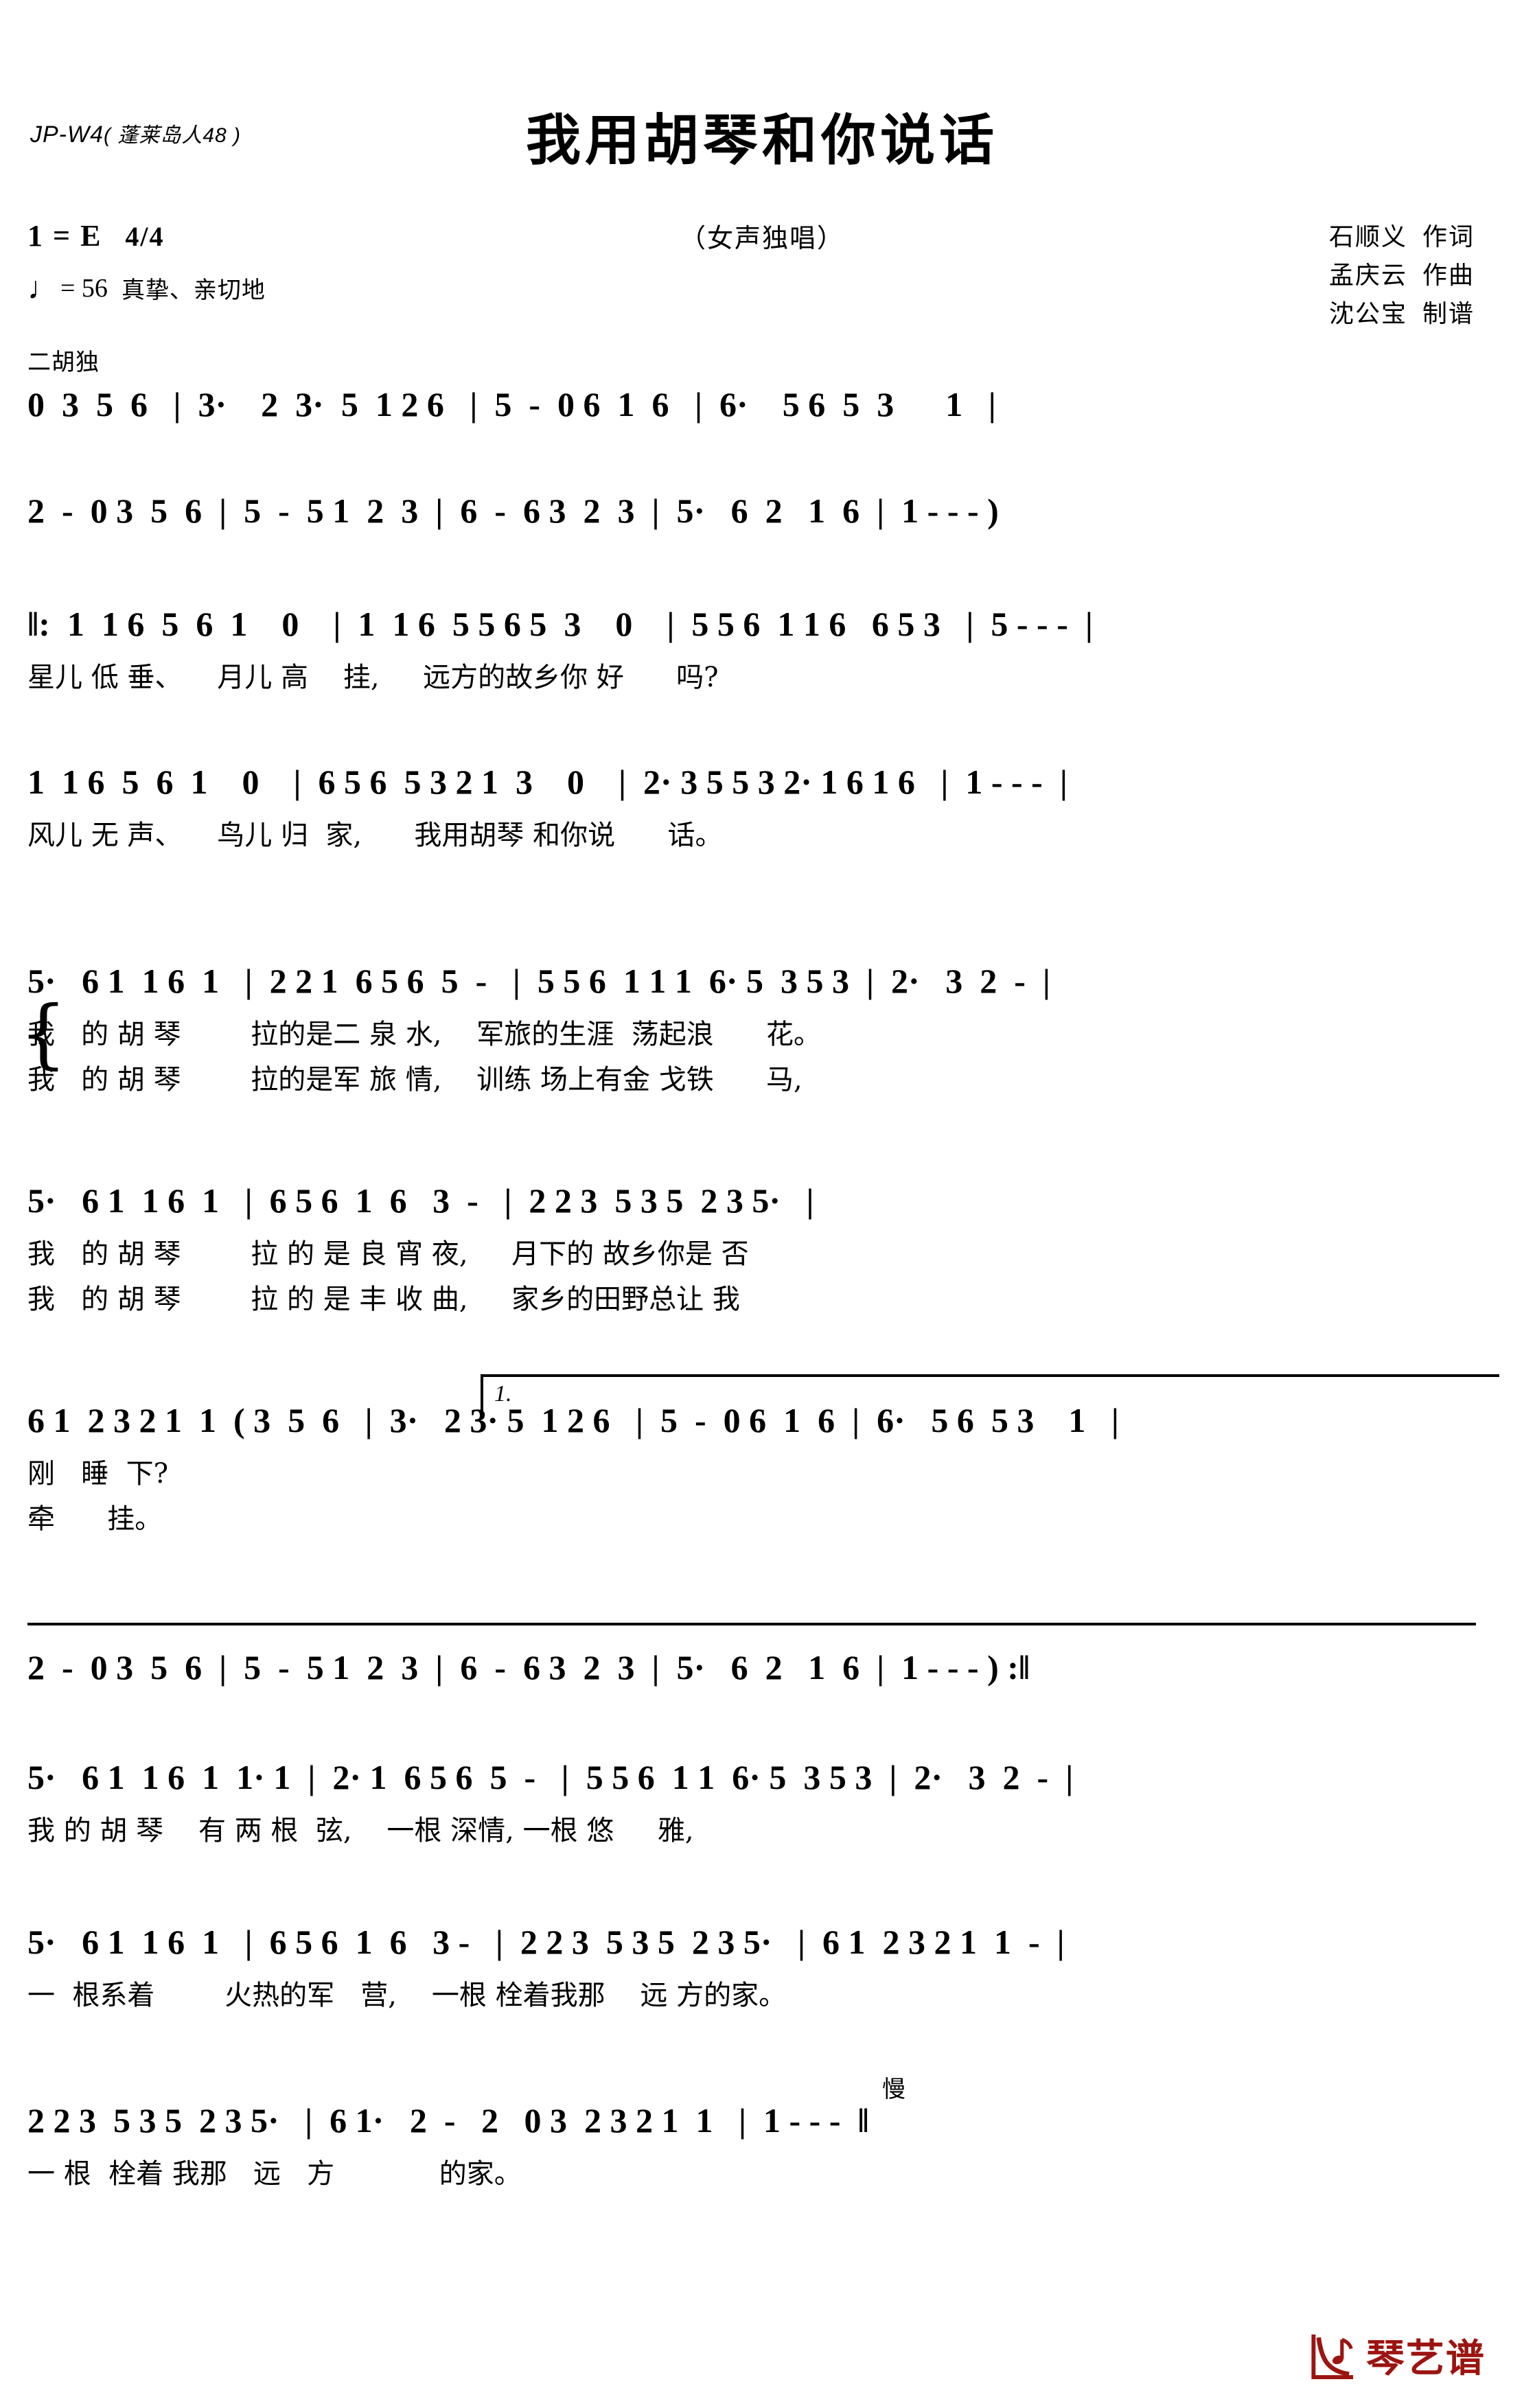 This screenshot has height=2408, width=1524. Describe the element at coordinates (415, 1080) in the screenshot. I see `lyrics-row-verse-2: 我 的 胡 琴 拉的是军 旅 情, 训练 场上有金 戈铁 马,` at that location.